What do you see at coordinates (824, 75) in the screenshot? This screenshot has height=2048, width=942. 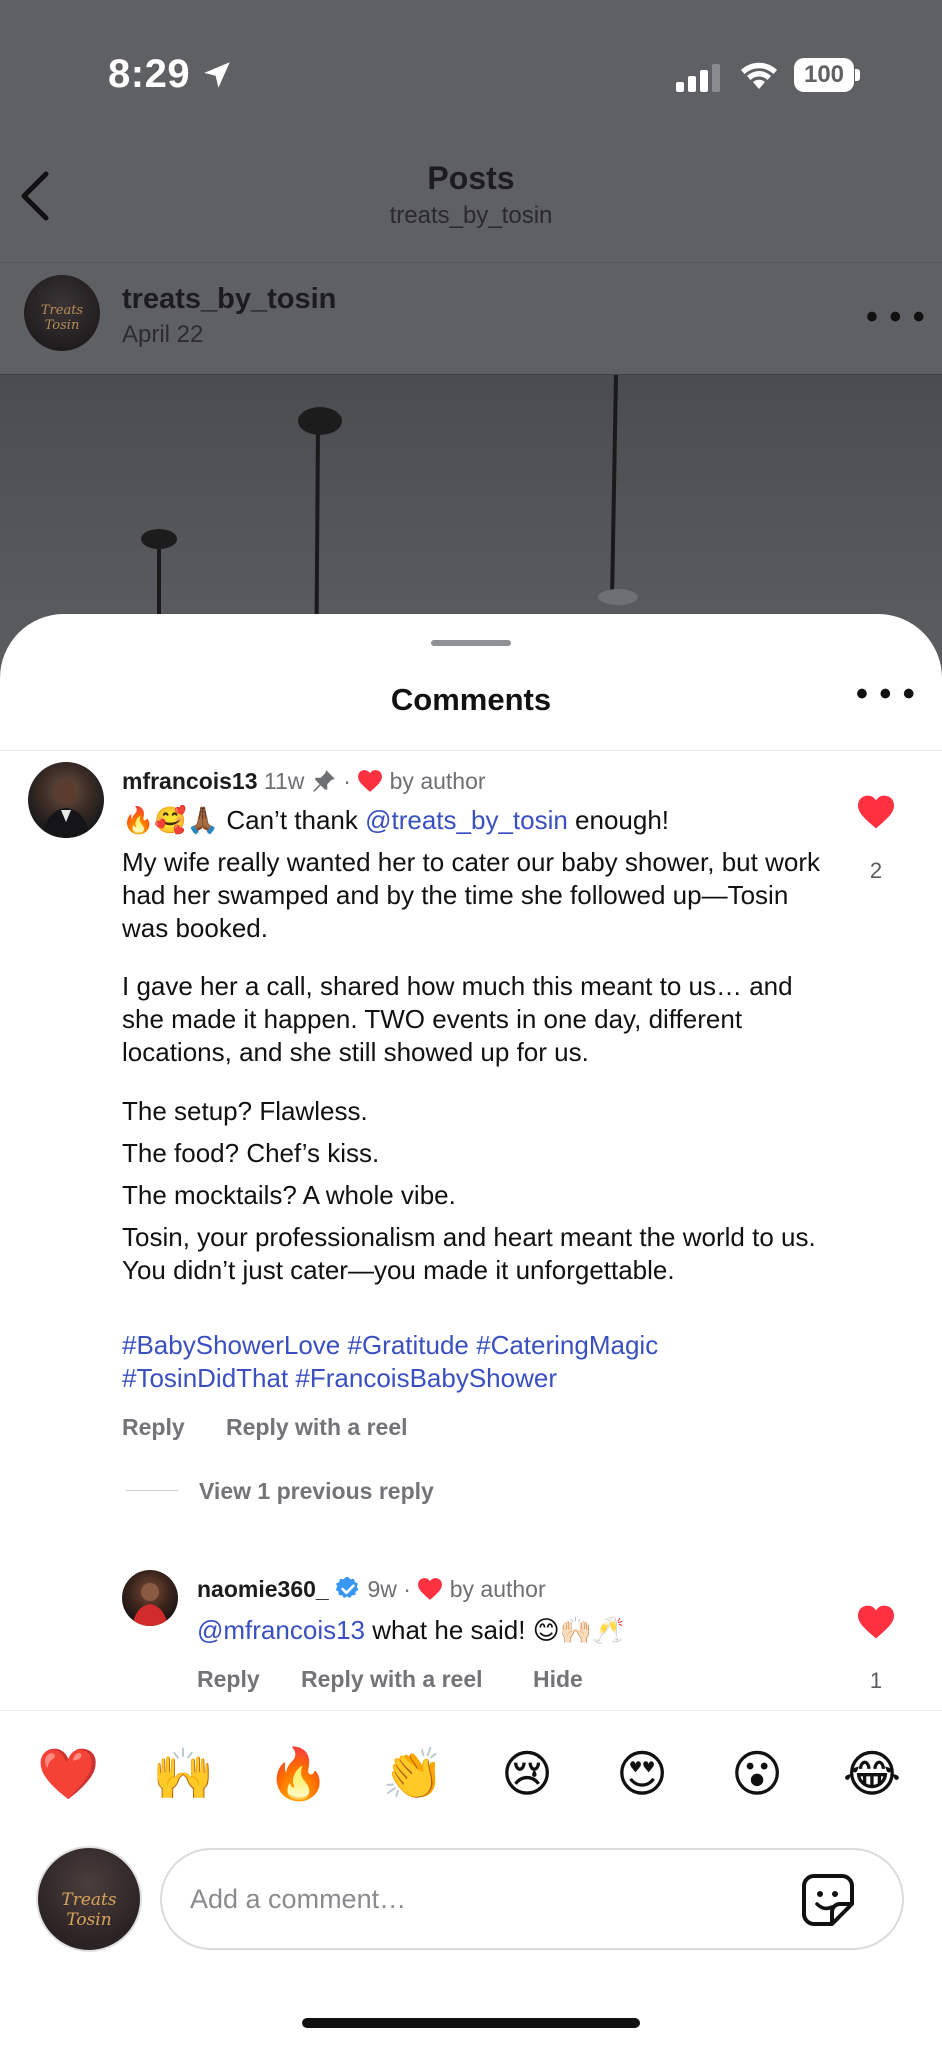 I see `battery-level: 100` at bounding box center [824, 75].